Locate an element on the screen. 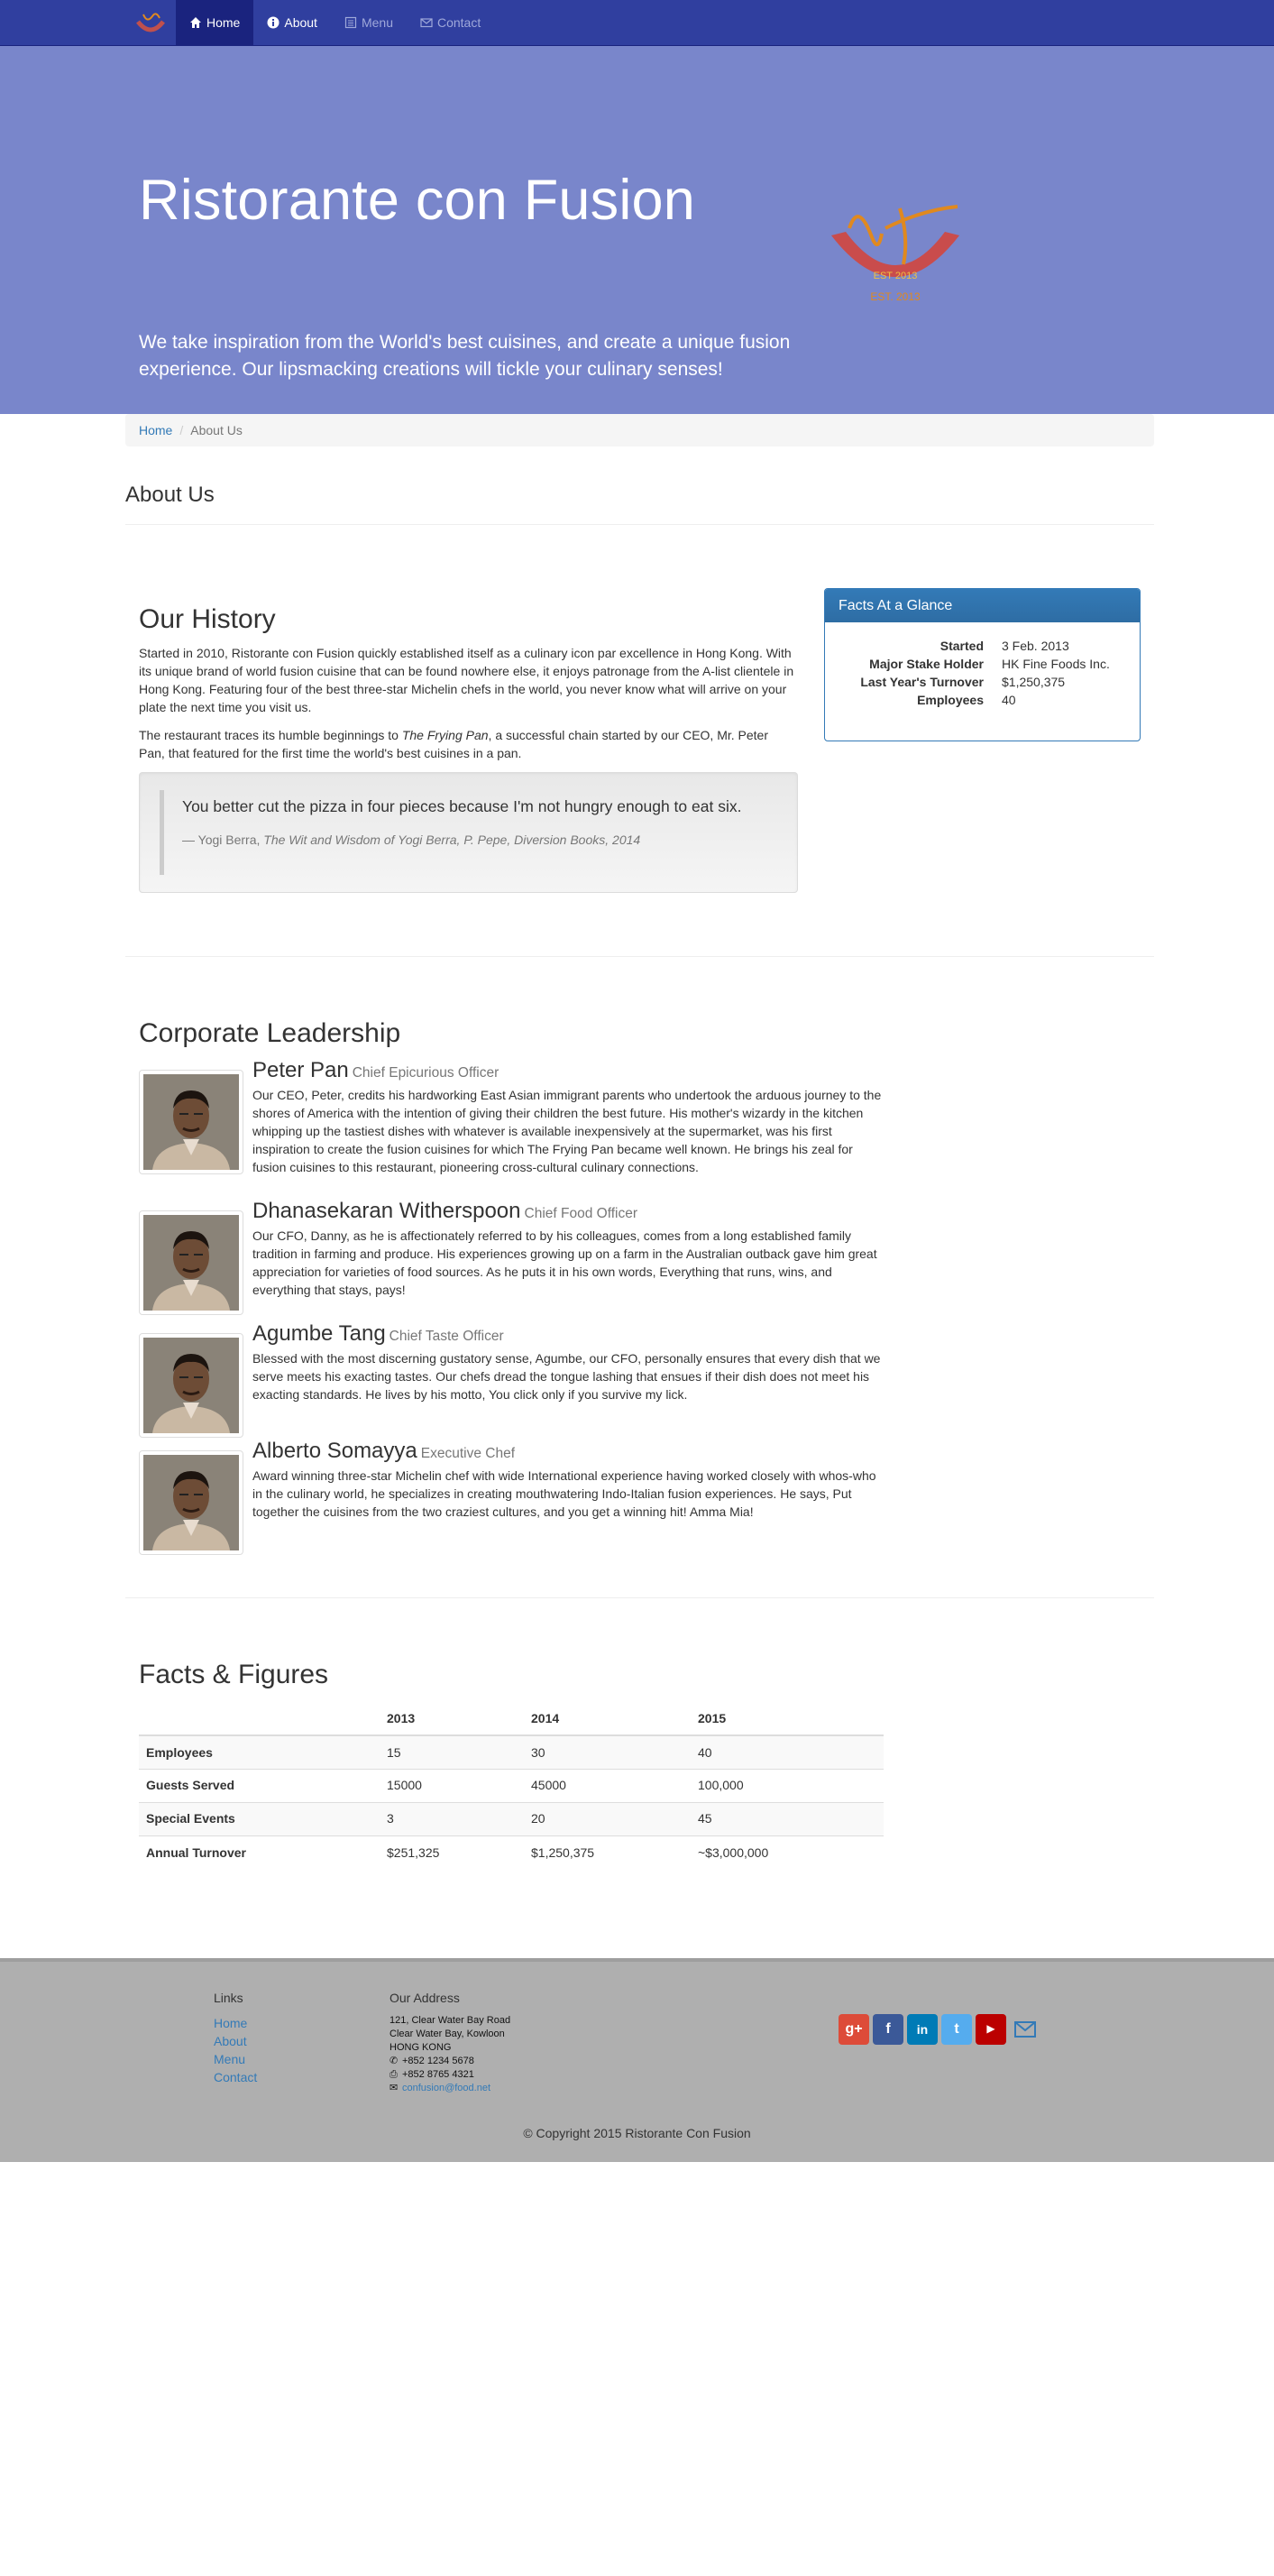  logo-icon is located at coordinates (150, 22).